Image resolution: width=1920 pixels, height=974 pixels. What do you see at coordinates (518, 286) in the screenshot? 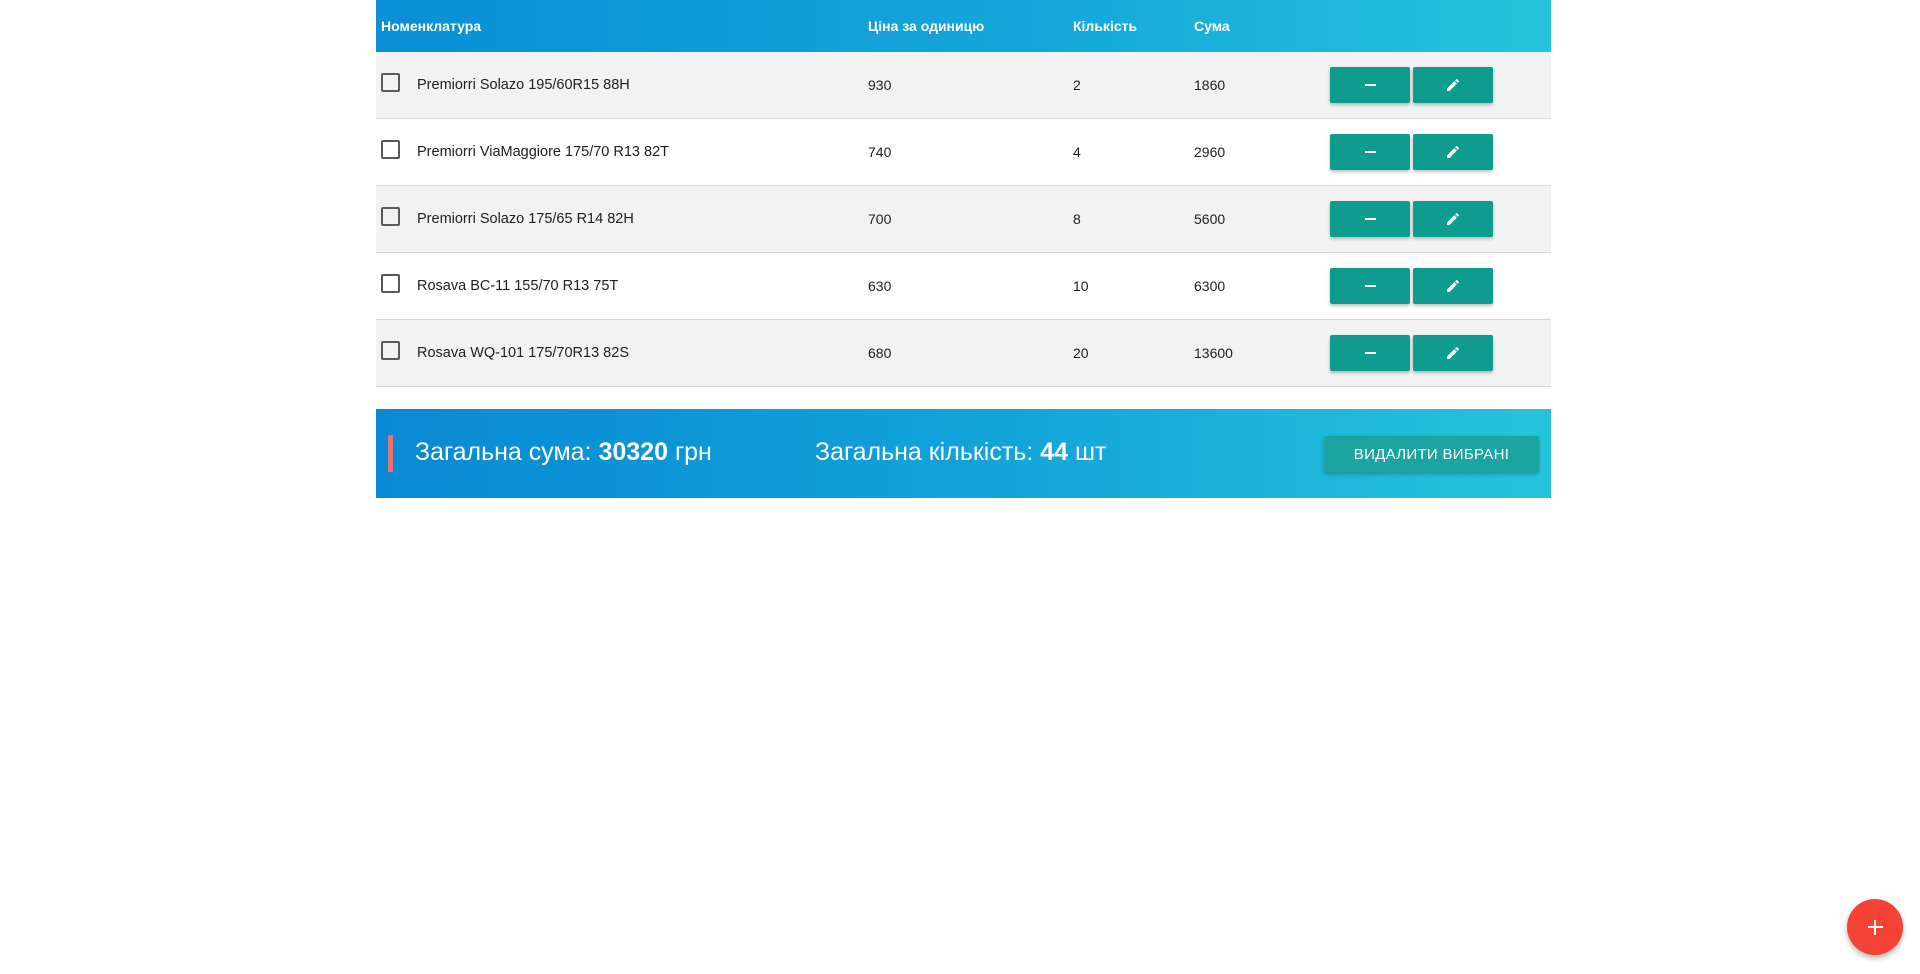
I see `item-name: Rosava BC-11 155/70 R13 75T` at bounding box center [518, 286].